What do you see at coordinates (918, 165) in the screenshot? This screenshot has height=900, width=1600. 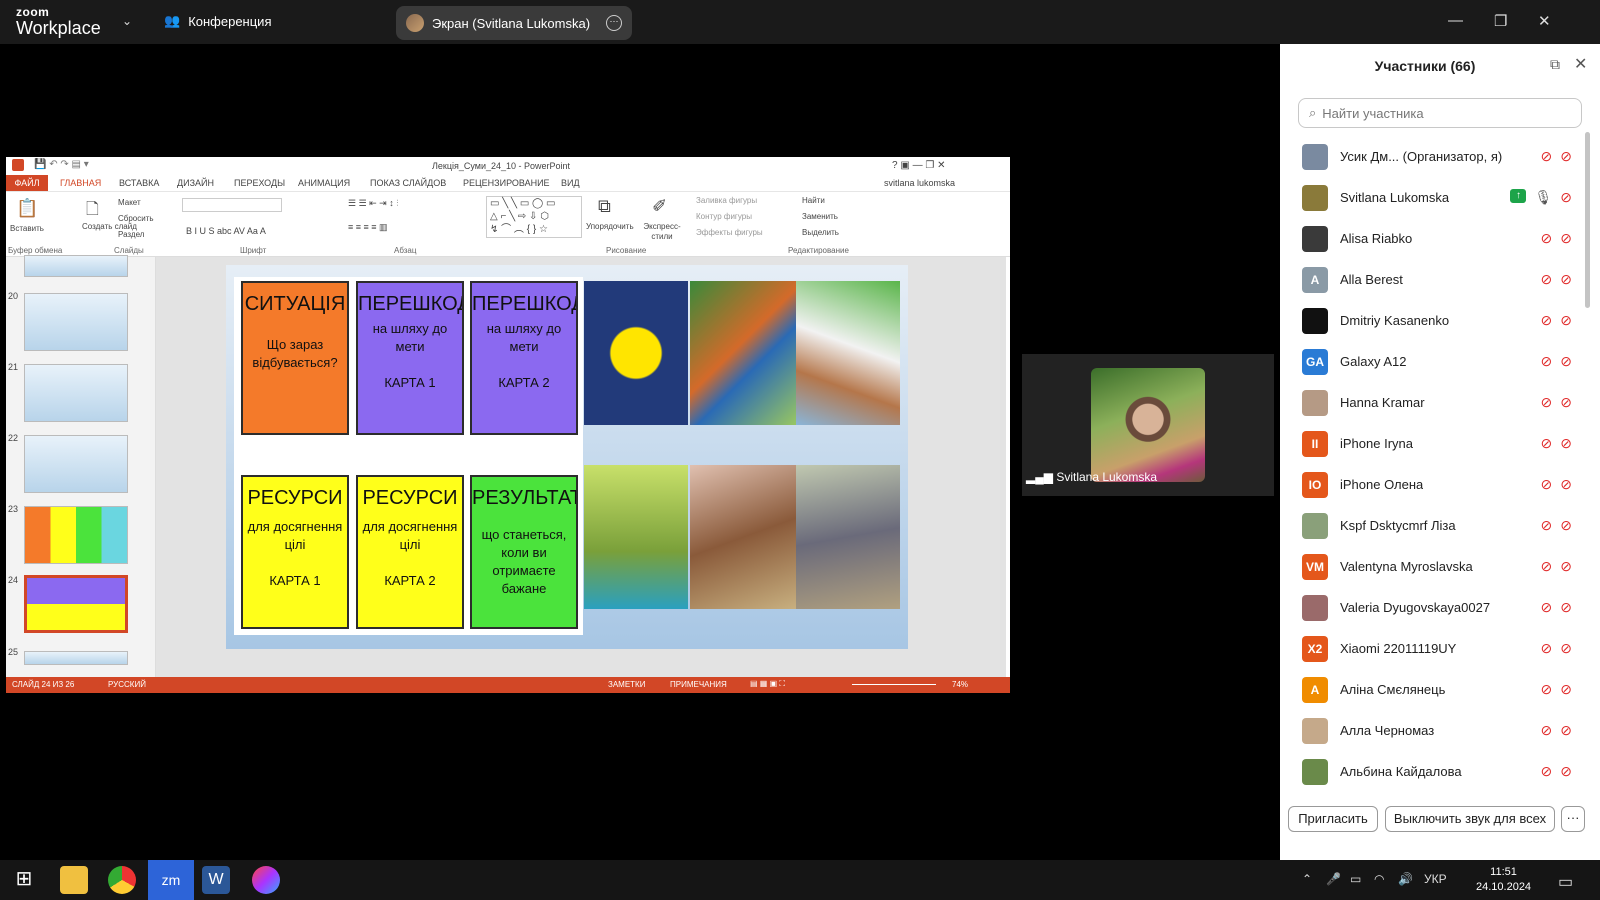 I see `ppt-window-controls: ? ▣ — ❐ ✕` at bounding box center [918, 165].